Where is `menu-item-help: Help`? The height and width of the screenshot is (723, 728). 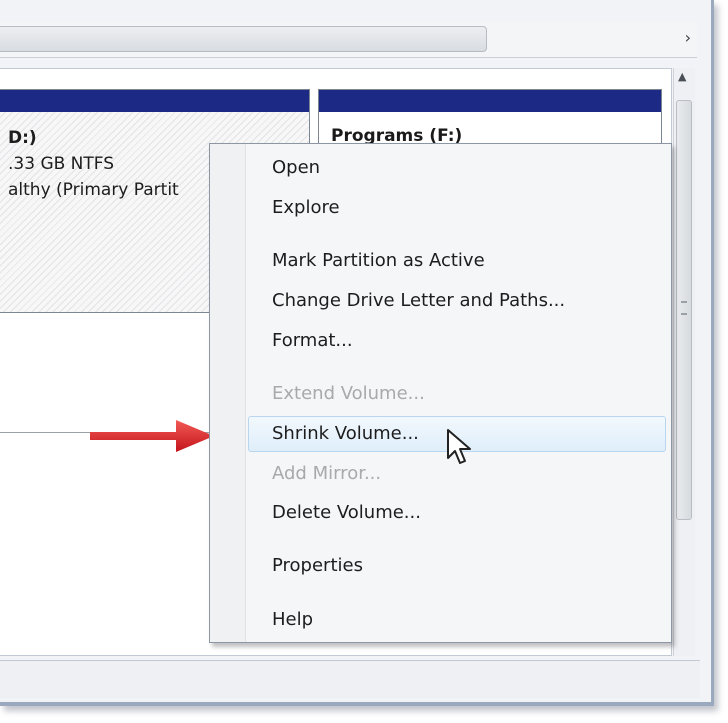 menu-item-help: Help is located at coordinates (292, 620).